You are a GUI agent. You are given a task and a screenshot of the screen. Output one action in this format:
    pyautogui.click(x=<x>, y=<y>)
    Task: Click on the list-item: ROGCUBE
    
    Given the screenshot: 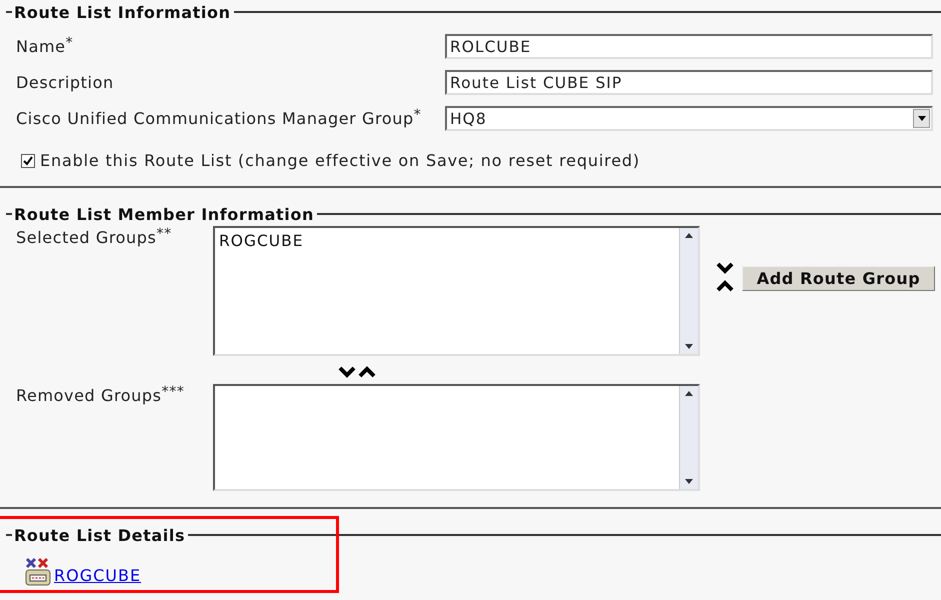 What is the action you would take?
    pyautogui.click(x=447, y=241)
    